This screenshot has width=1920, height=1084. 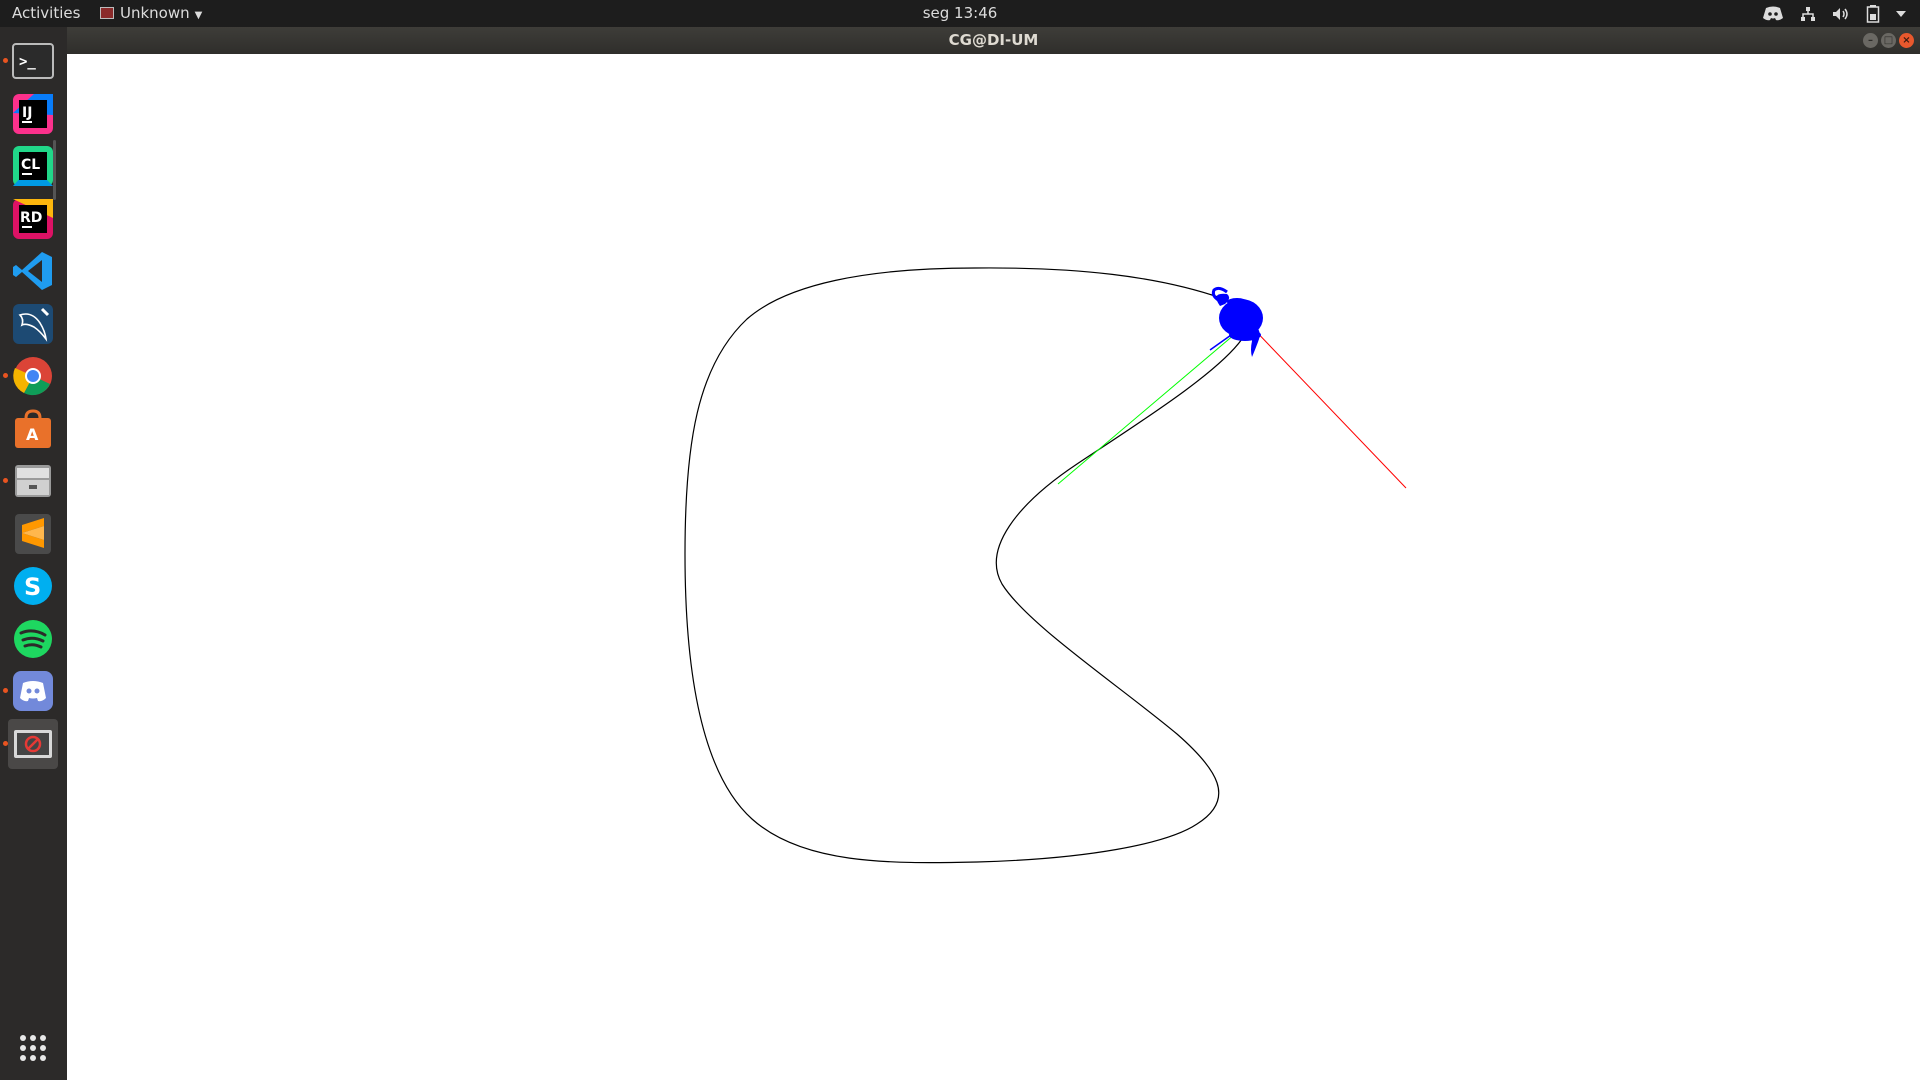 What do you see at coordinates (107, 13) in the screenshot?
I see `app-window-icon` at bounding box center [107, 13].